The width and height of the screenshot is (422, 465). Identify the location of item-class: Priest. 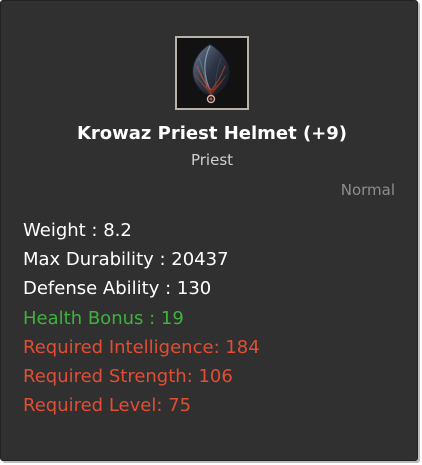
(212, 160).